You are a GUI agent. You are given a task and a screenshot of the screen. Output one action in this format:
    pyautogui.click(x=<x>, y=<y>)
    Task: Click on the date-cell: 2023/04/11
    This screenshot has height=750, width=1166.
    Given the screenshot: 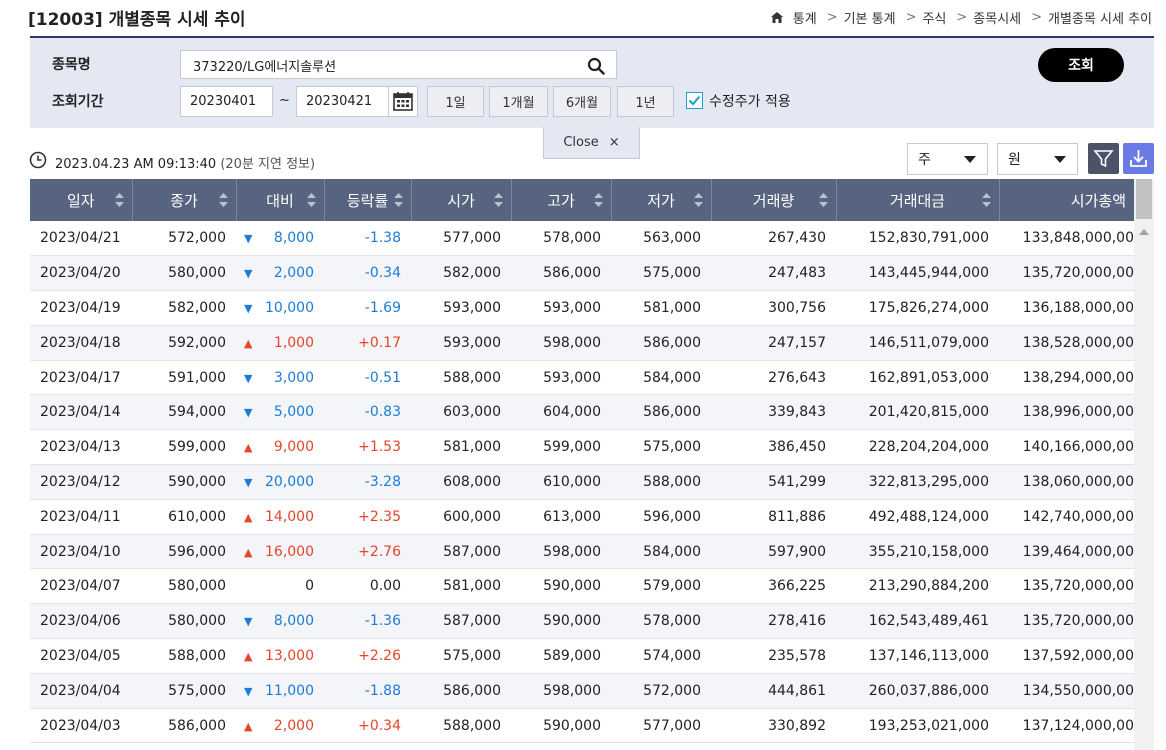 What is the action you would take?
    pyautogui.click(x=81, y=517)
    